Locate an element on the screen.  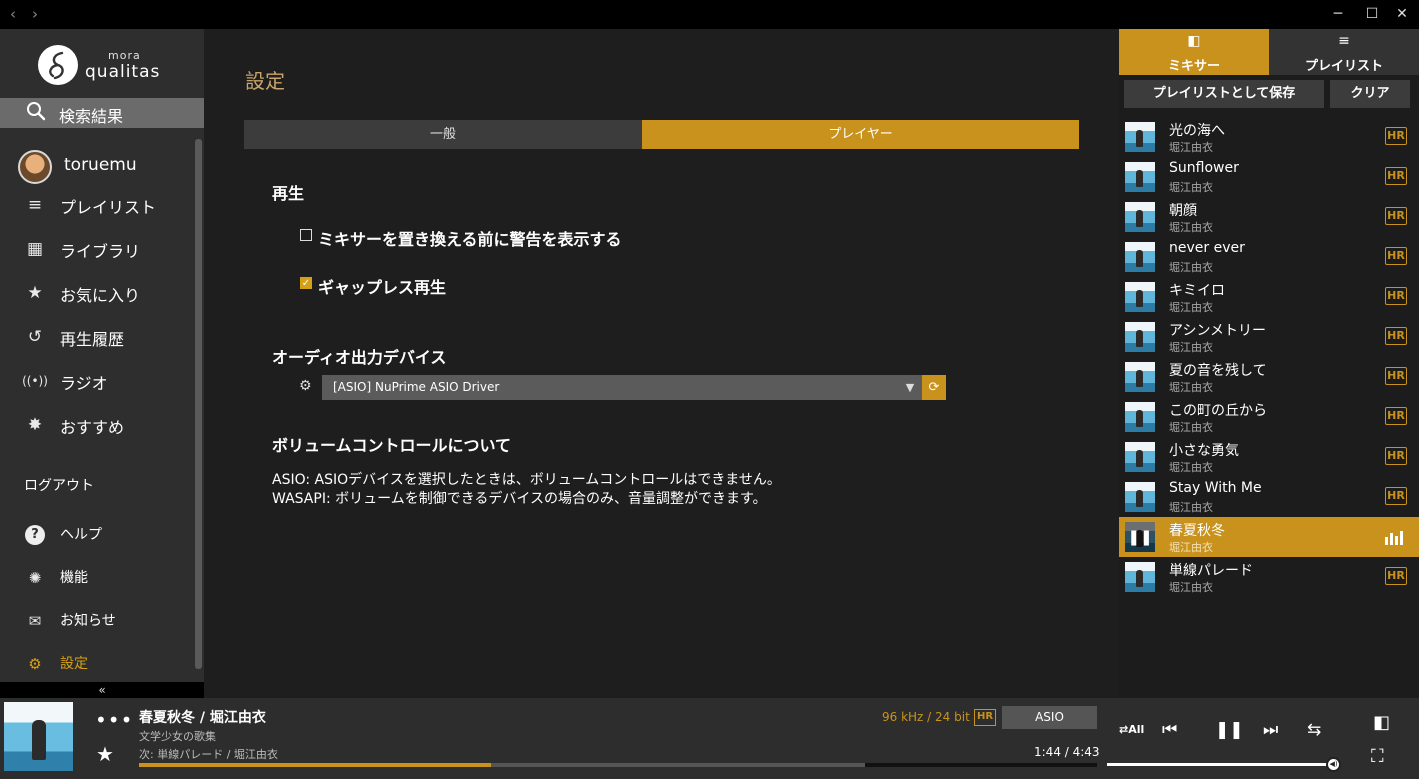
volume-icon: ◀) is located at coordinates (1333, 764).